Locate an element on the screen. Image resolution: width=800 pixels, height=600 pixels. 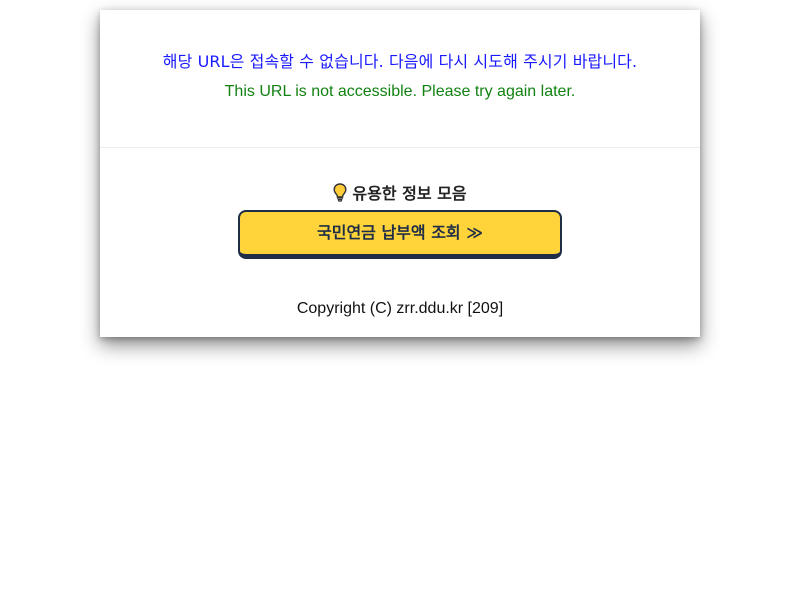
info-section-title: 유용한 정보 모음 is located at coordinates (400, 193).